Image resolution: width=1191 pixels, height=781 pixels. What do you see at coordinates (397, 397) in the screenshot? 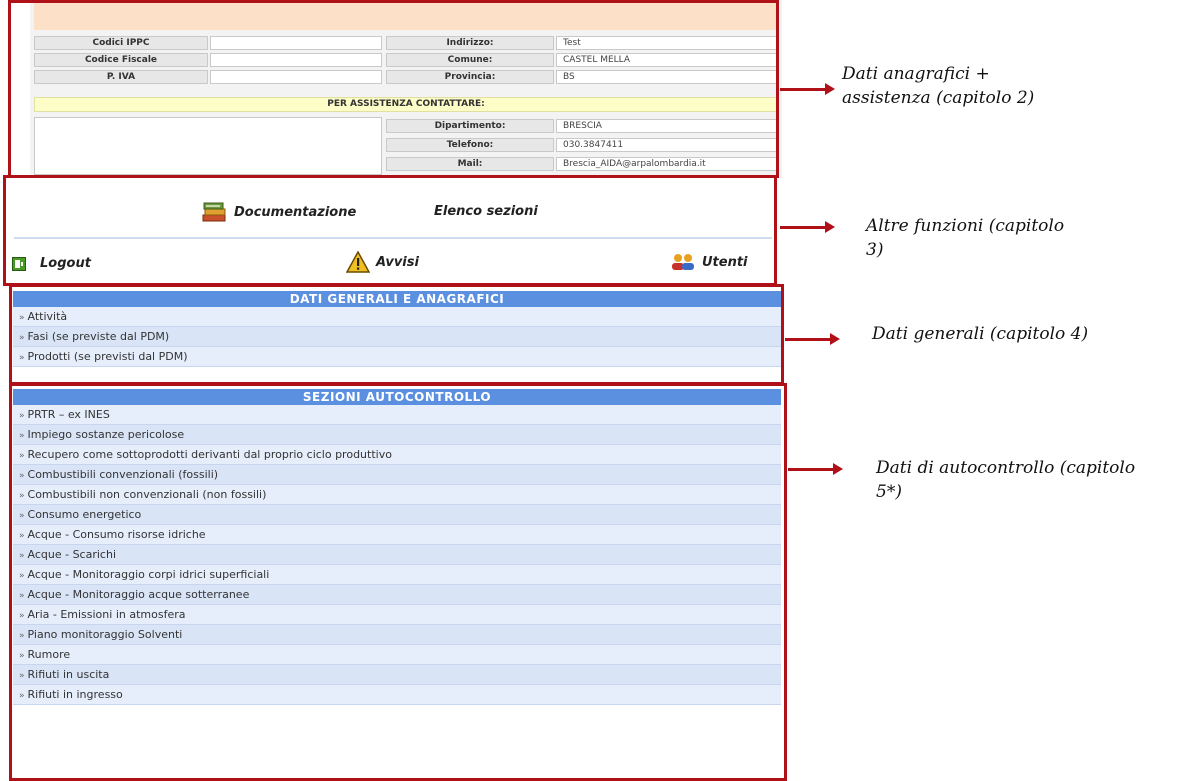
I see `autocontrollo-menu-header: SEZIONI AUTOCONTROLLO` at bounding box center [397, 397].